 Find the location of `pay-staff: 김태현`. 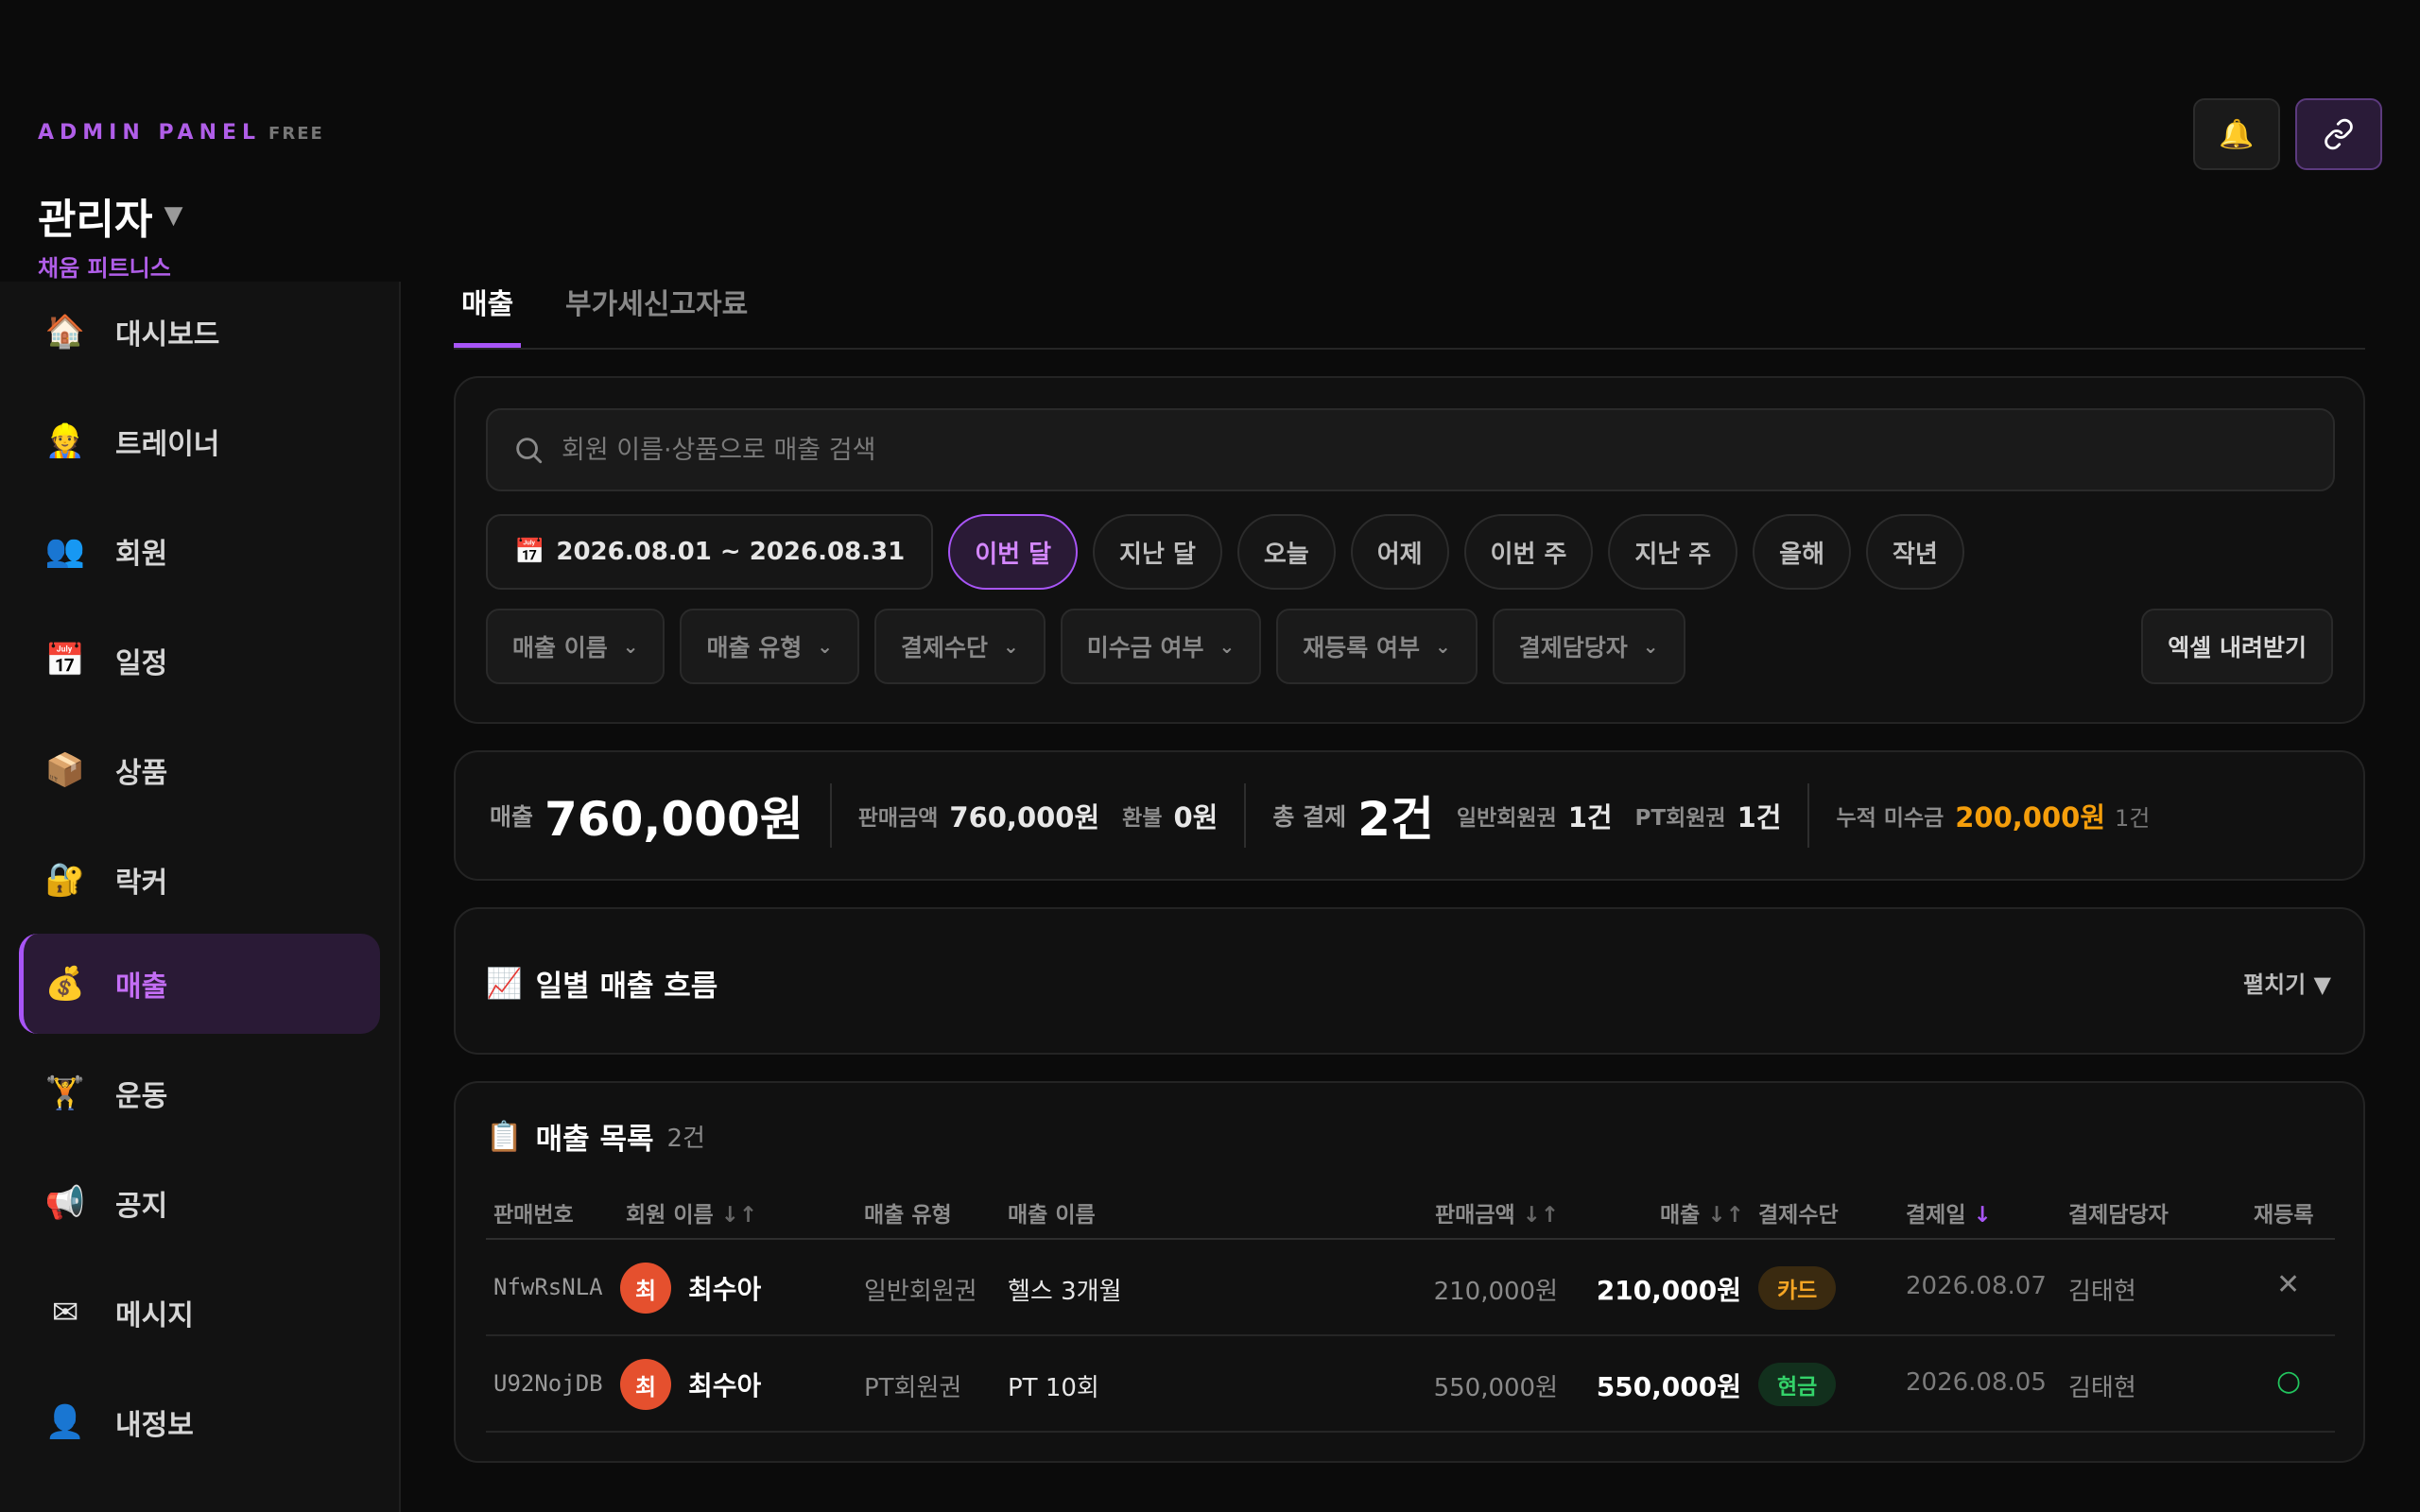

pay-staff: 김태현 is located at coordinates (2102, 1388).